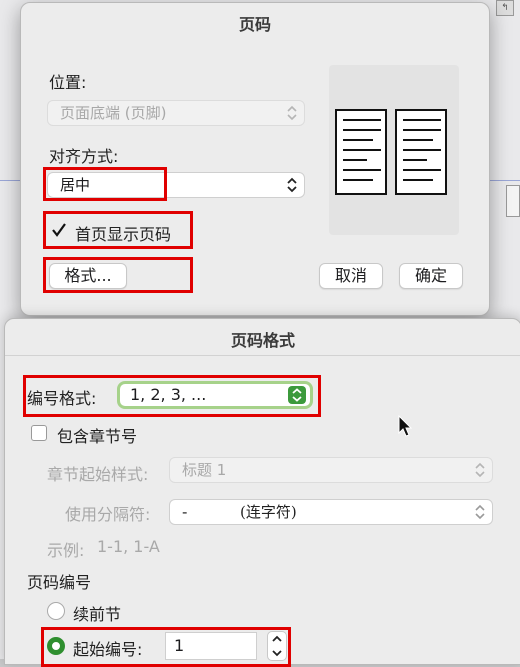 Image resolution: width=520 pixels, height=667 pixels. I want to click on ruler-marker-icon: ↰, so click(505, 8).